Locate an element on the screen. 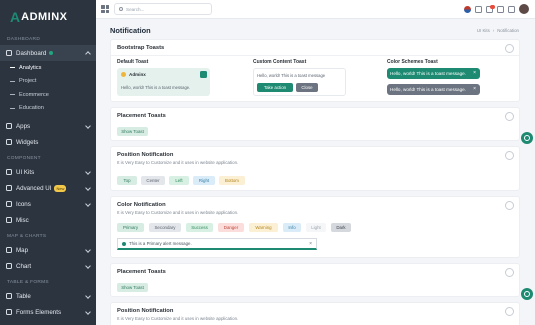  success-toast: Hello, world! This is a toast message. × is located at coordinates (433, 73).